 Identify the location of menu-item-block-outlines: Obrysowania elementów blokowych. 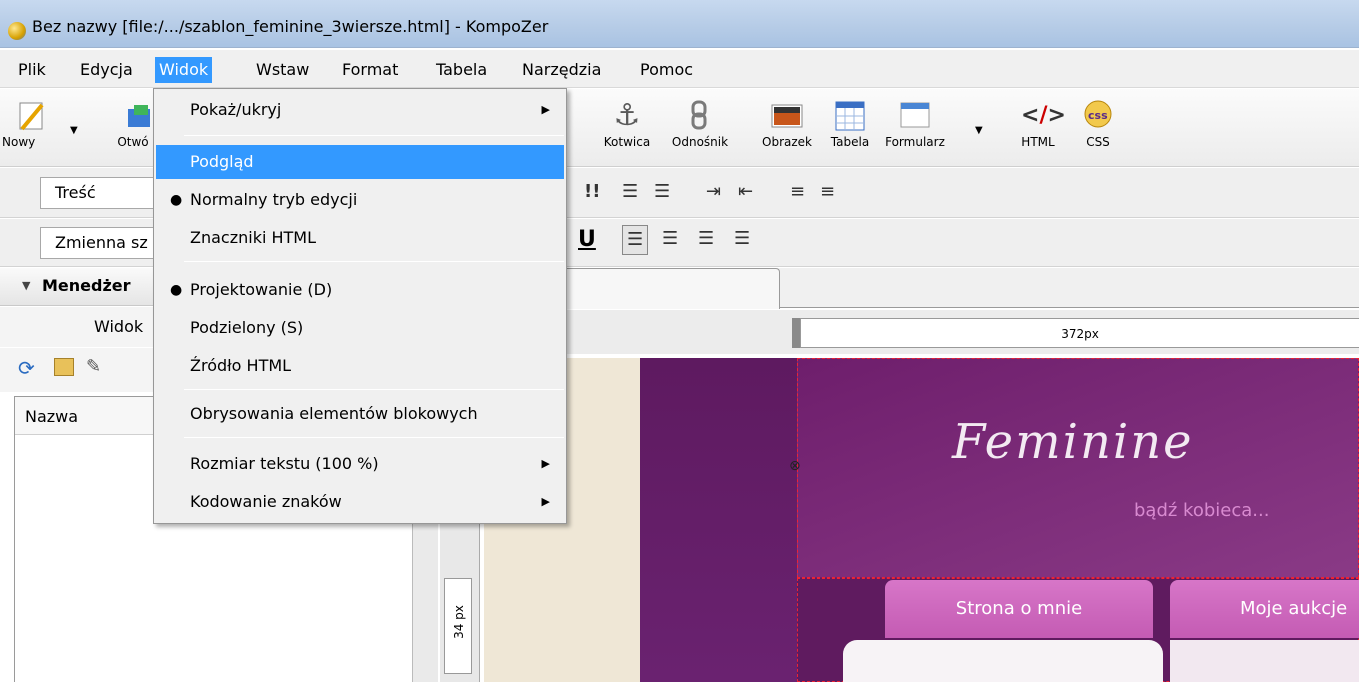
(360, 414).